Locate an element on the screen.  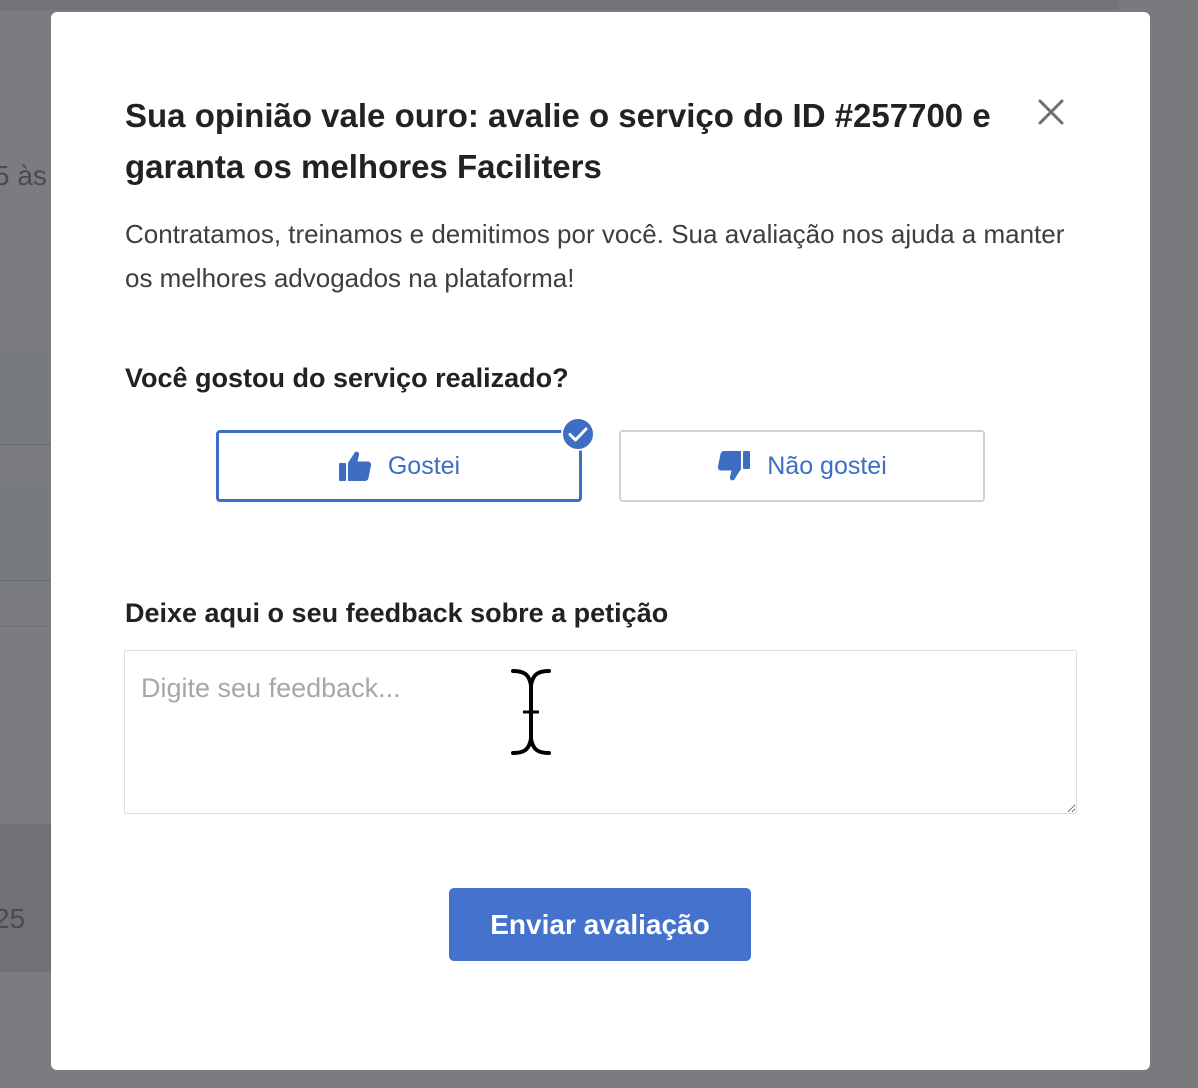
like-label: Gostei is located at coordinates (424, 465).